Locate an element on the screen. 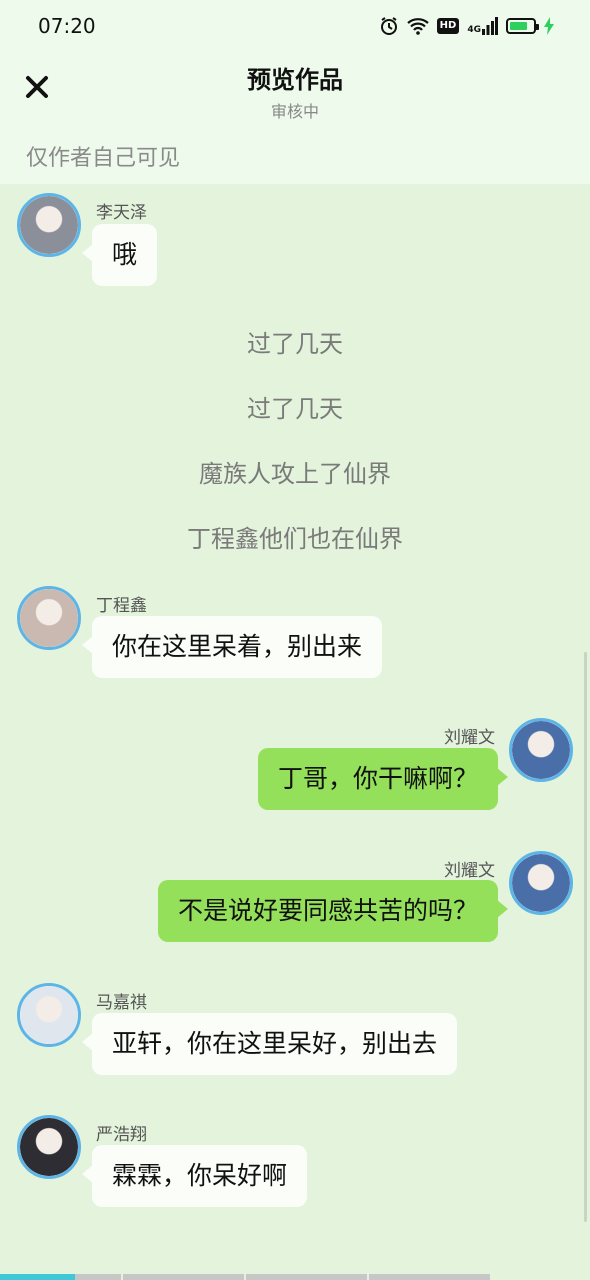  message-bubble: 哦 is located at coordinates (119, 255).